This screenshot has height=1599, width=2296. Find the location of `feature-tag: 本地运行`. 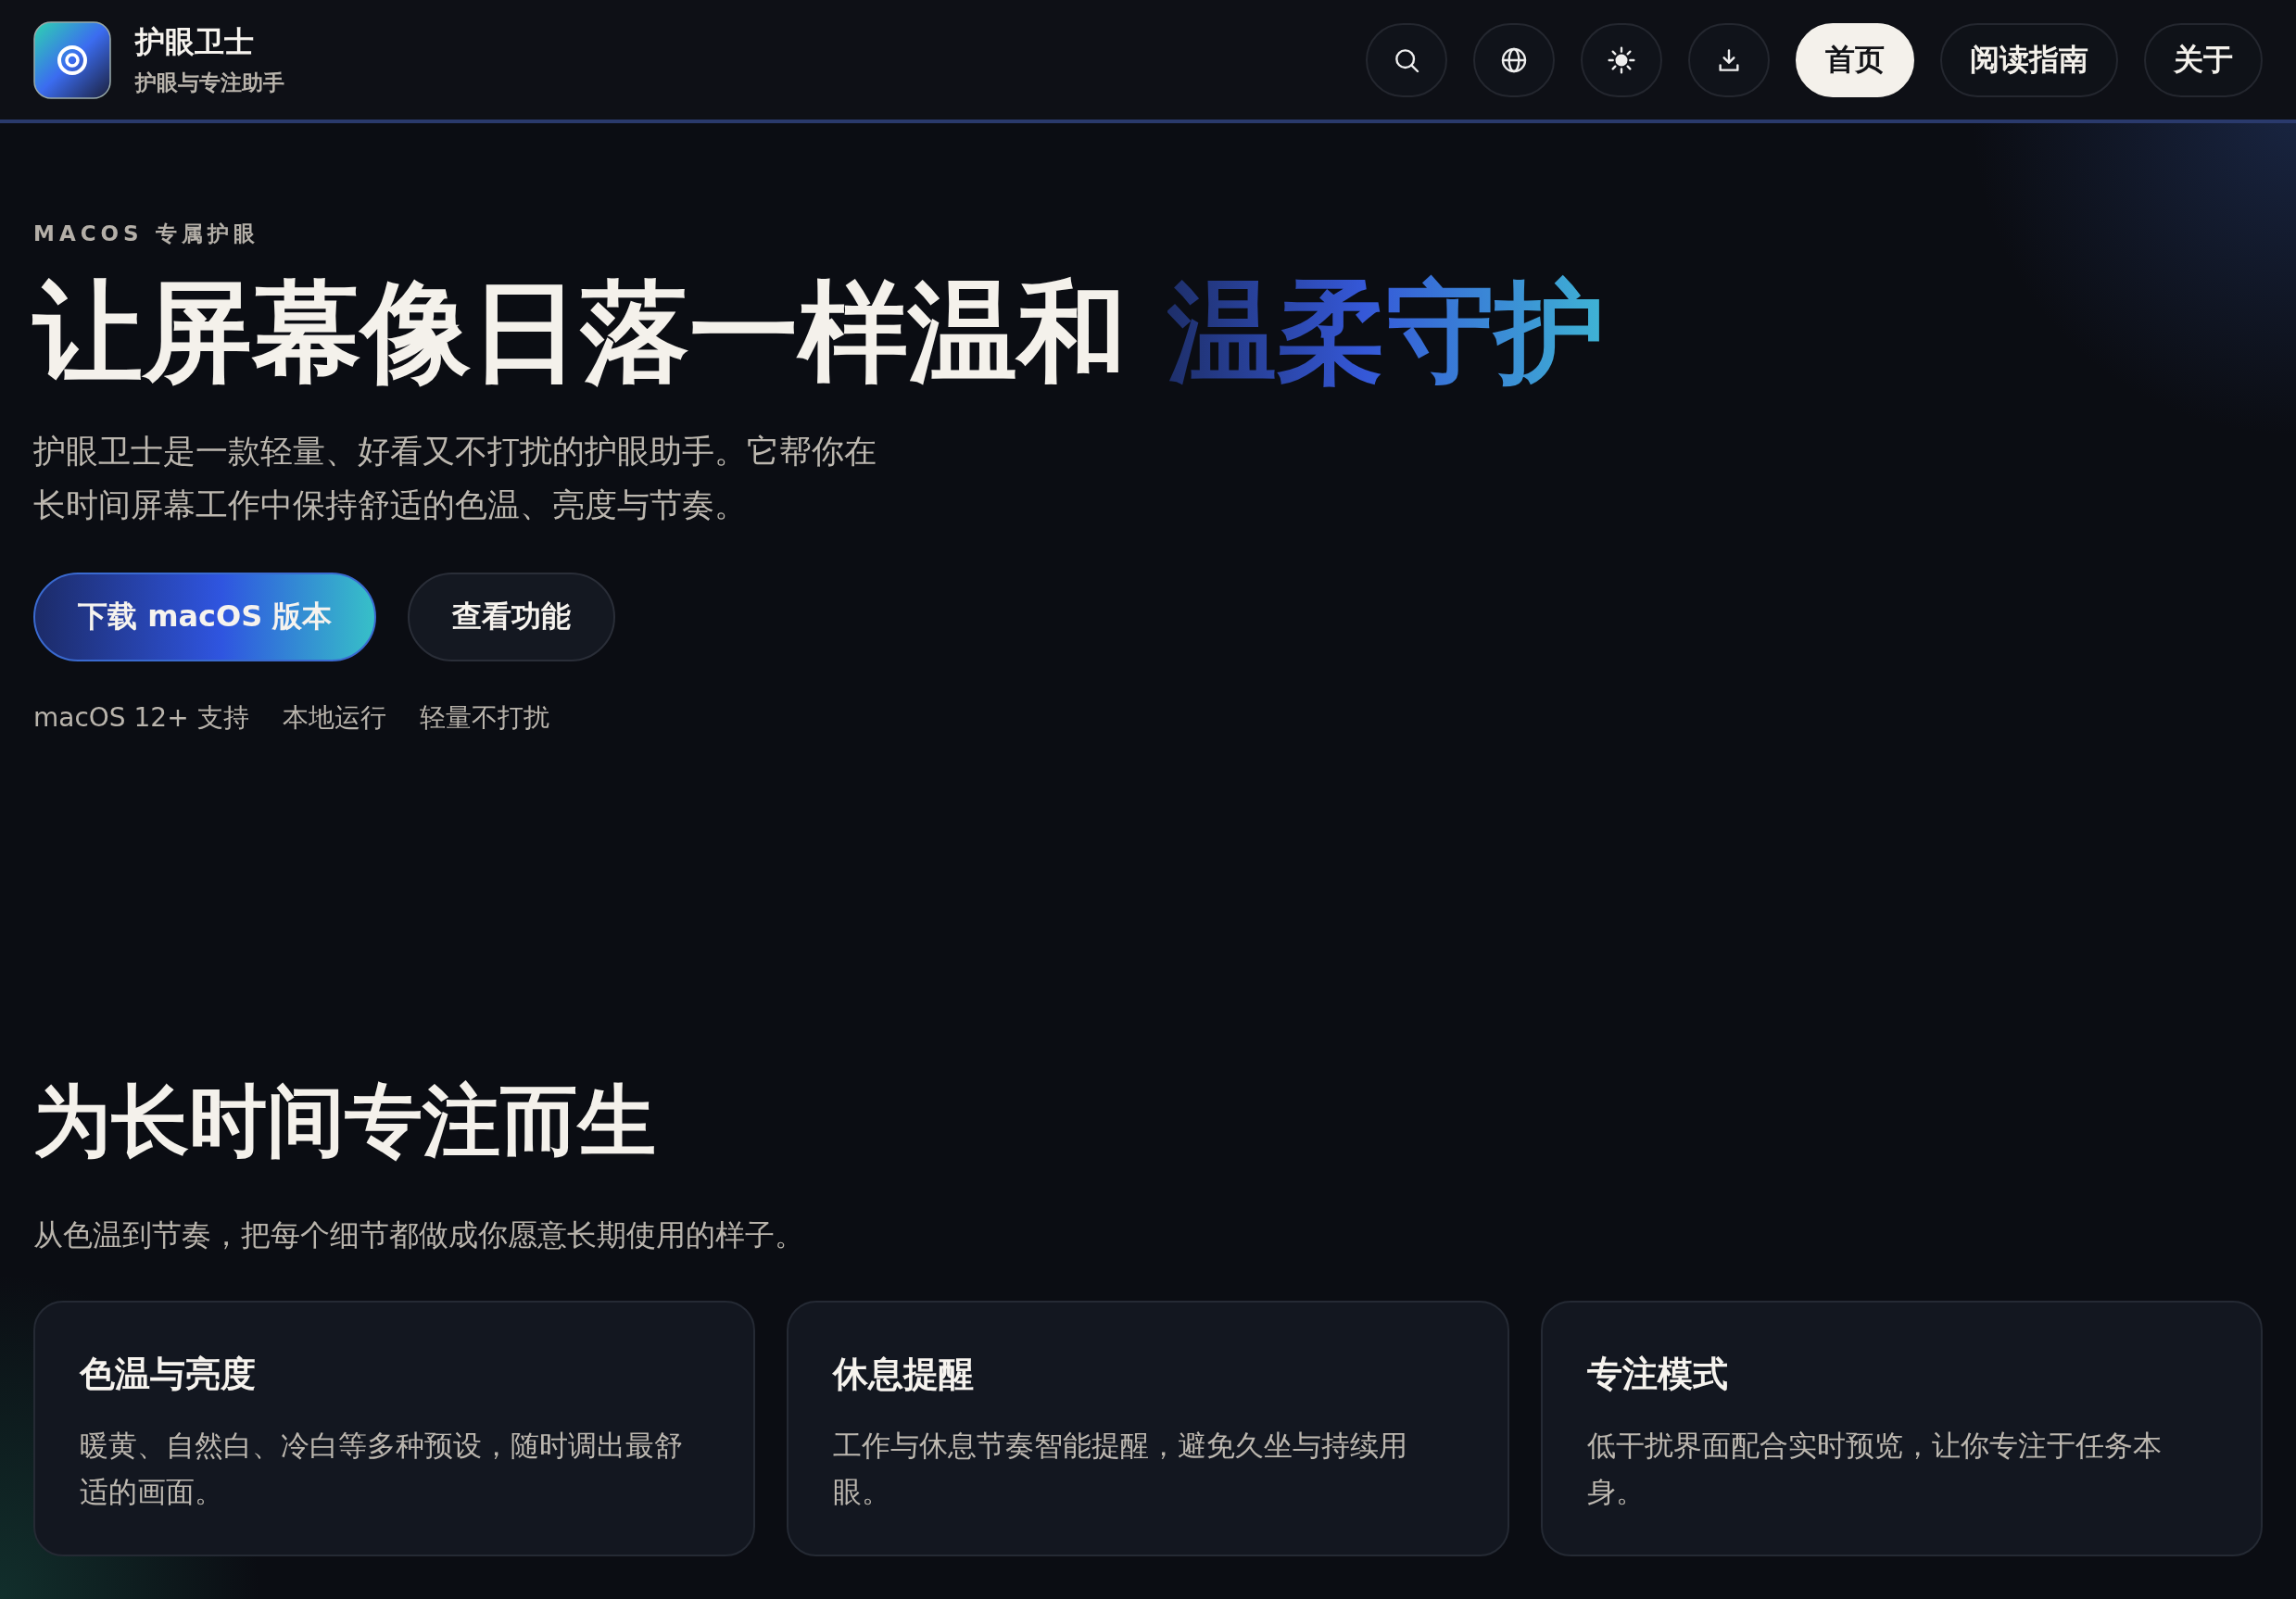

feature-tag: 本地运行 is located at coordinates (334, 717).